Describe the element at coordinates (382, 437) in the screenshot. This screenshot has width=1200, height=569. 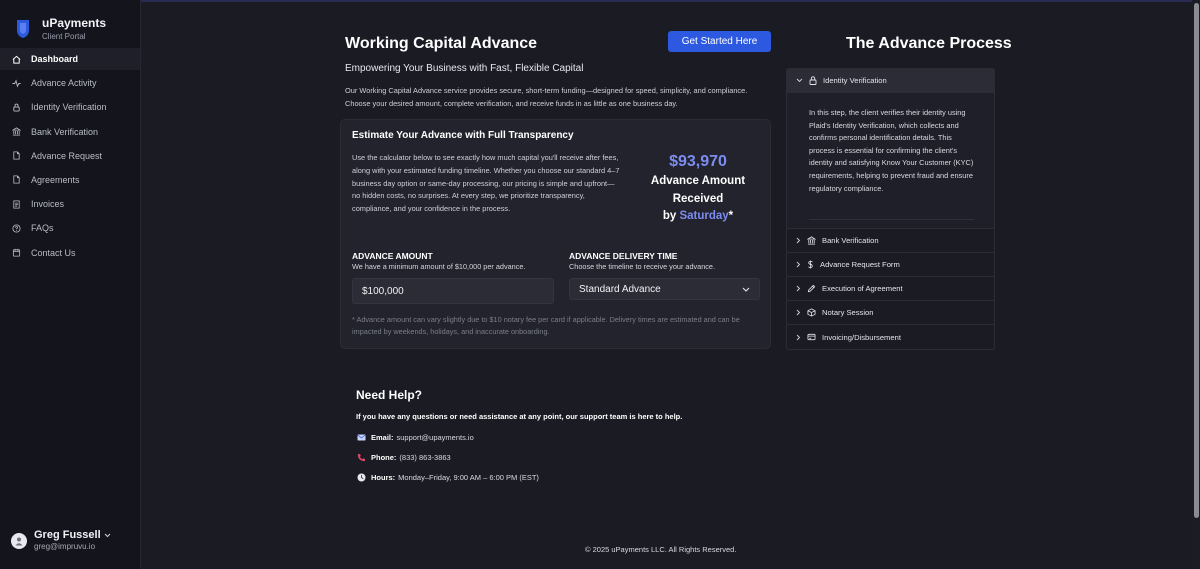
I see `help-email-label: Email:` at that location.